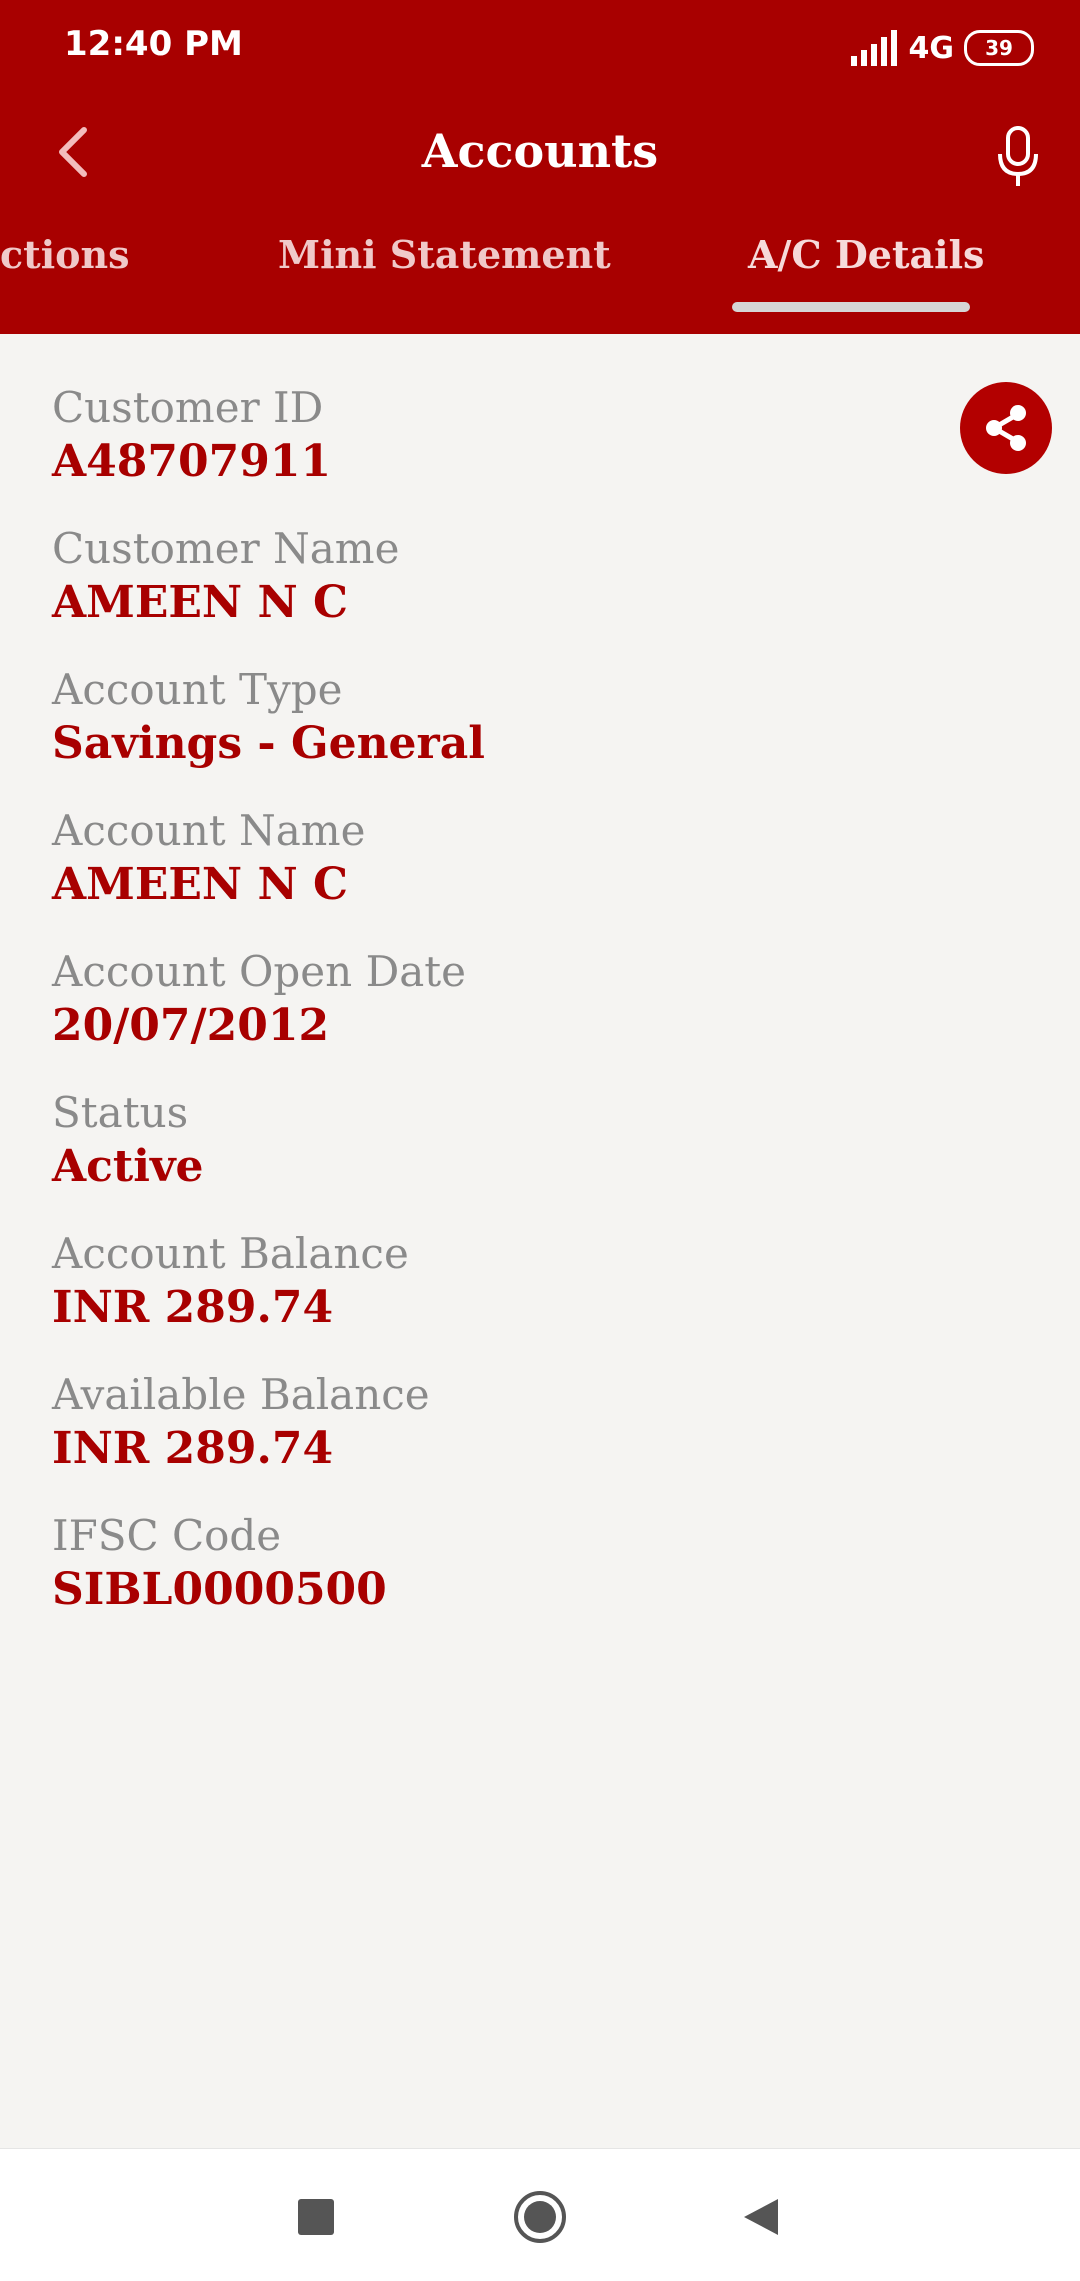  Describe the element at coordinates (209, 830) in the screenshot. I see `field-label: Account Name` at that location.